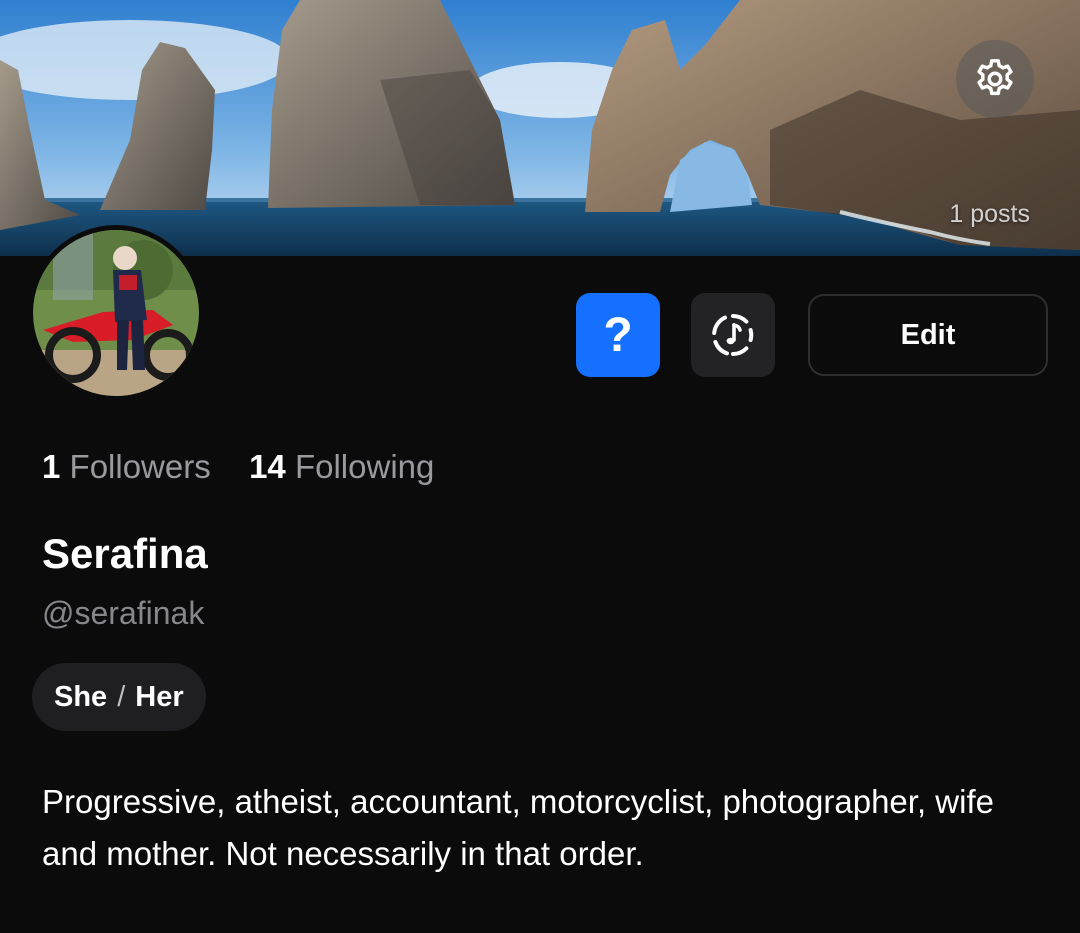 This screenshot has height=933, width=1080. I want to click on avatar, so click(116, 313).